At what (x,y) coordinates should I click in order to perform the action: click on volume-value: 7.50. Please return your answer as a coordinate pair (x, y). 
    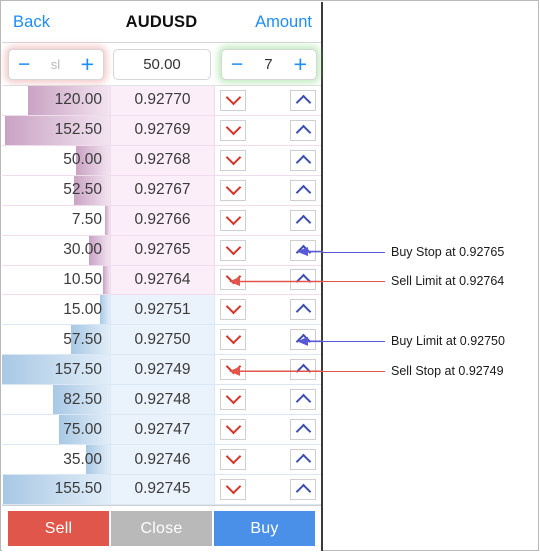
    Looking at the image, I should click on (86, 220).